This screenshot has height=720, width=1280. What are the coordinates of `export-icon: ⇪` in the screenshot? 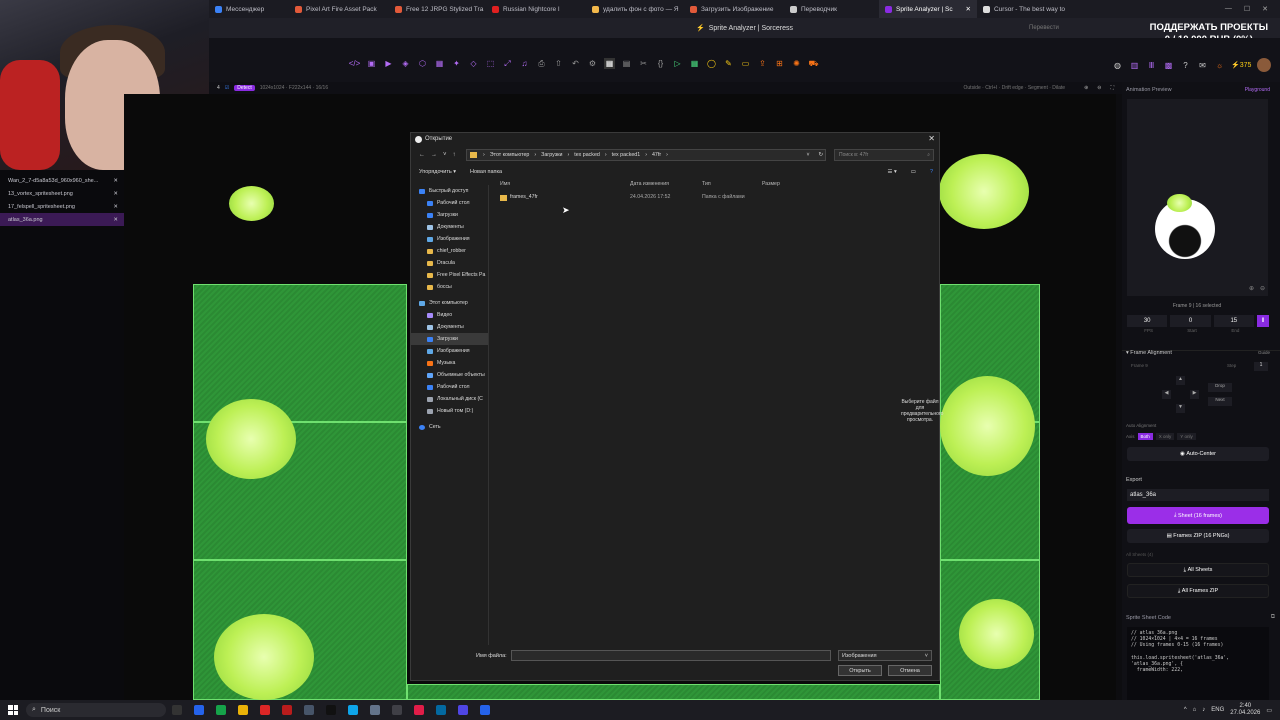 It's located at (762, 63).